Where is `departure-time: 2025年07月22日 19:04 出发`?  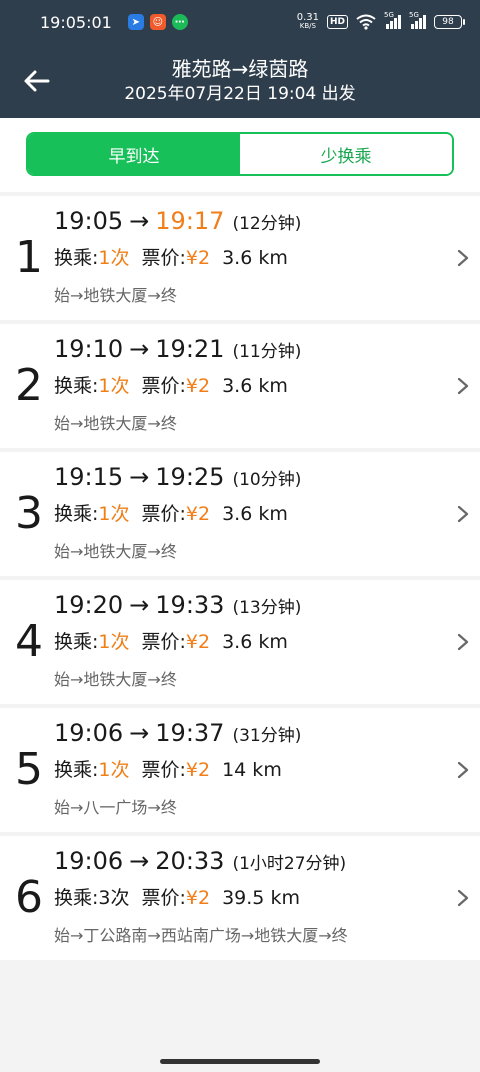
departure-time: 2025年07月22日 19:04 出发 is located at coordinates (240, 94).